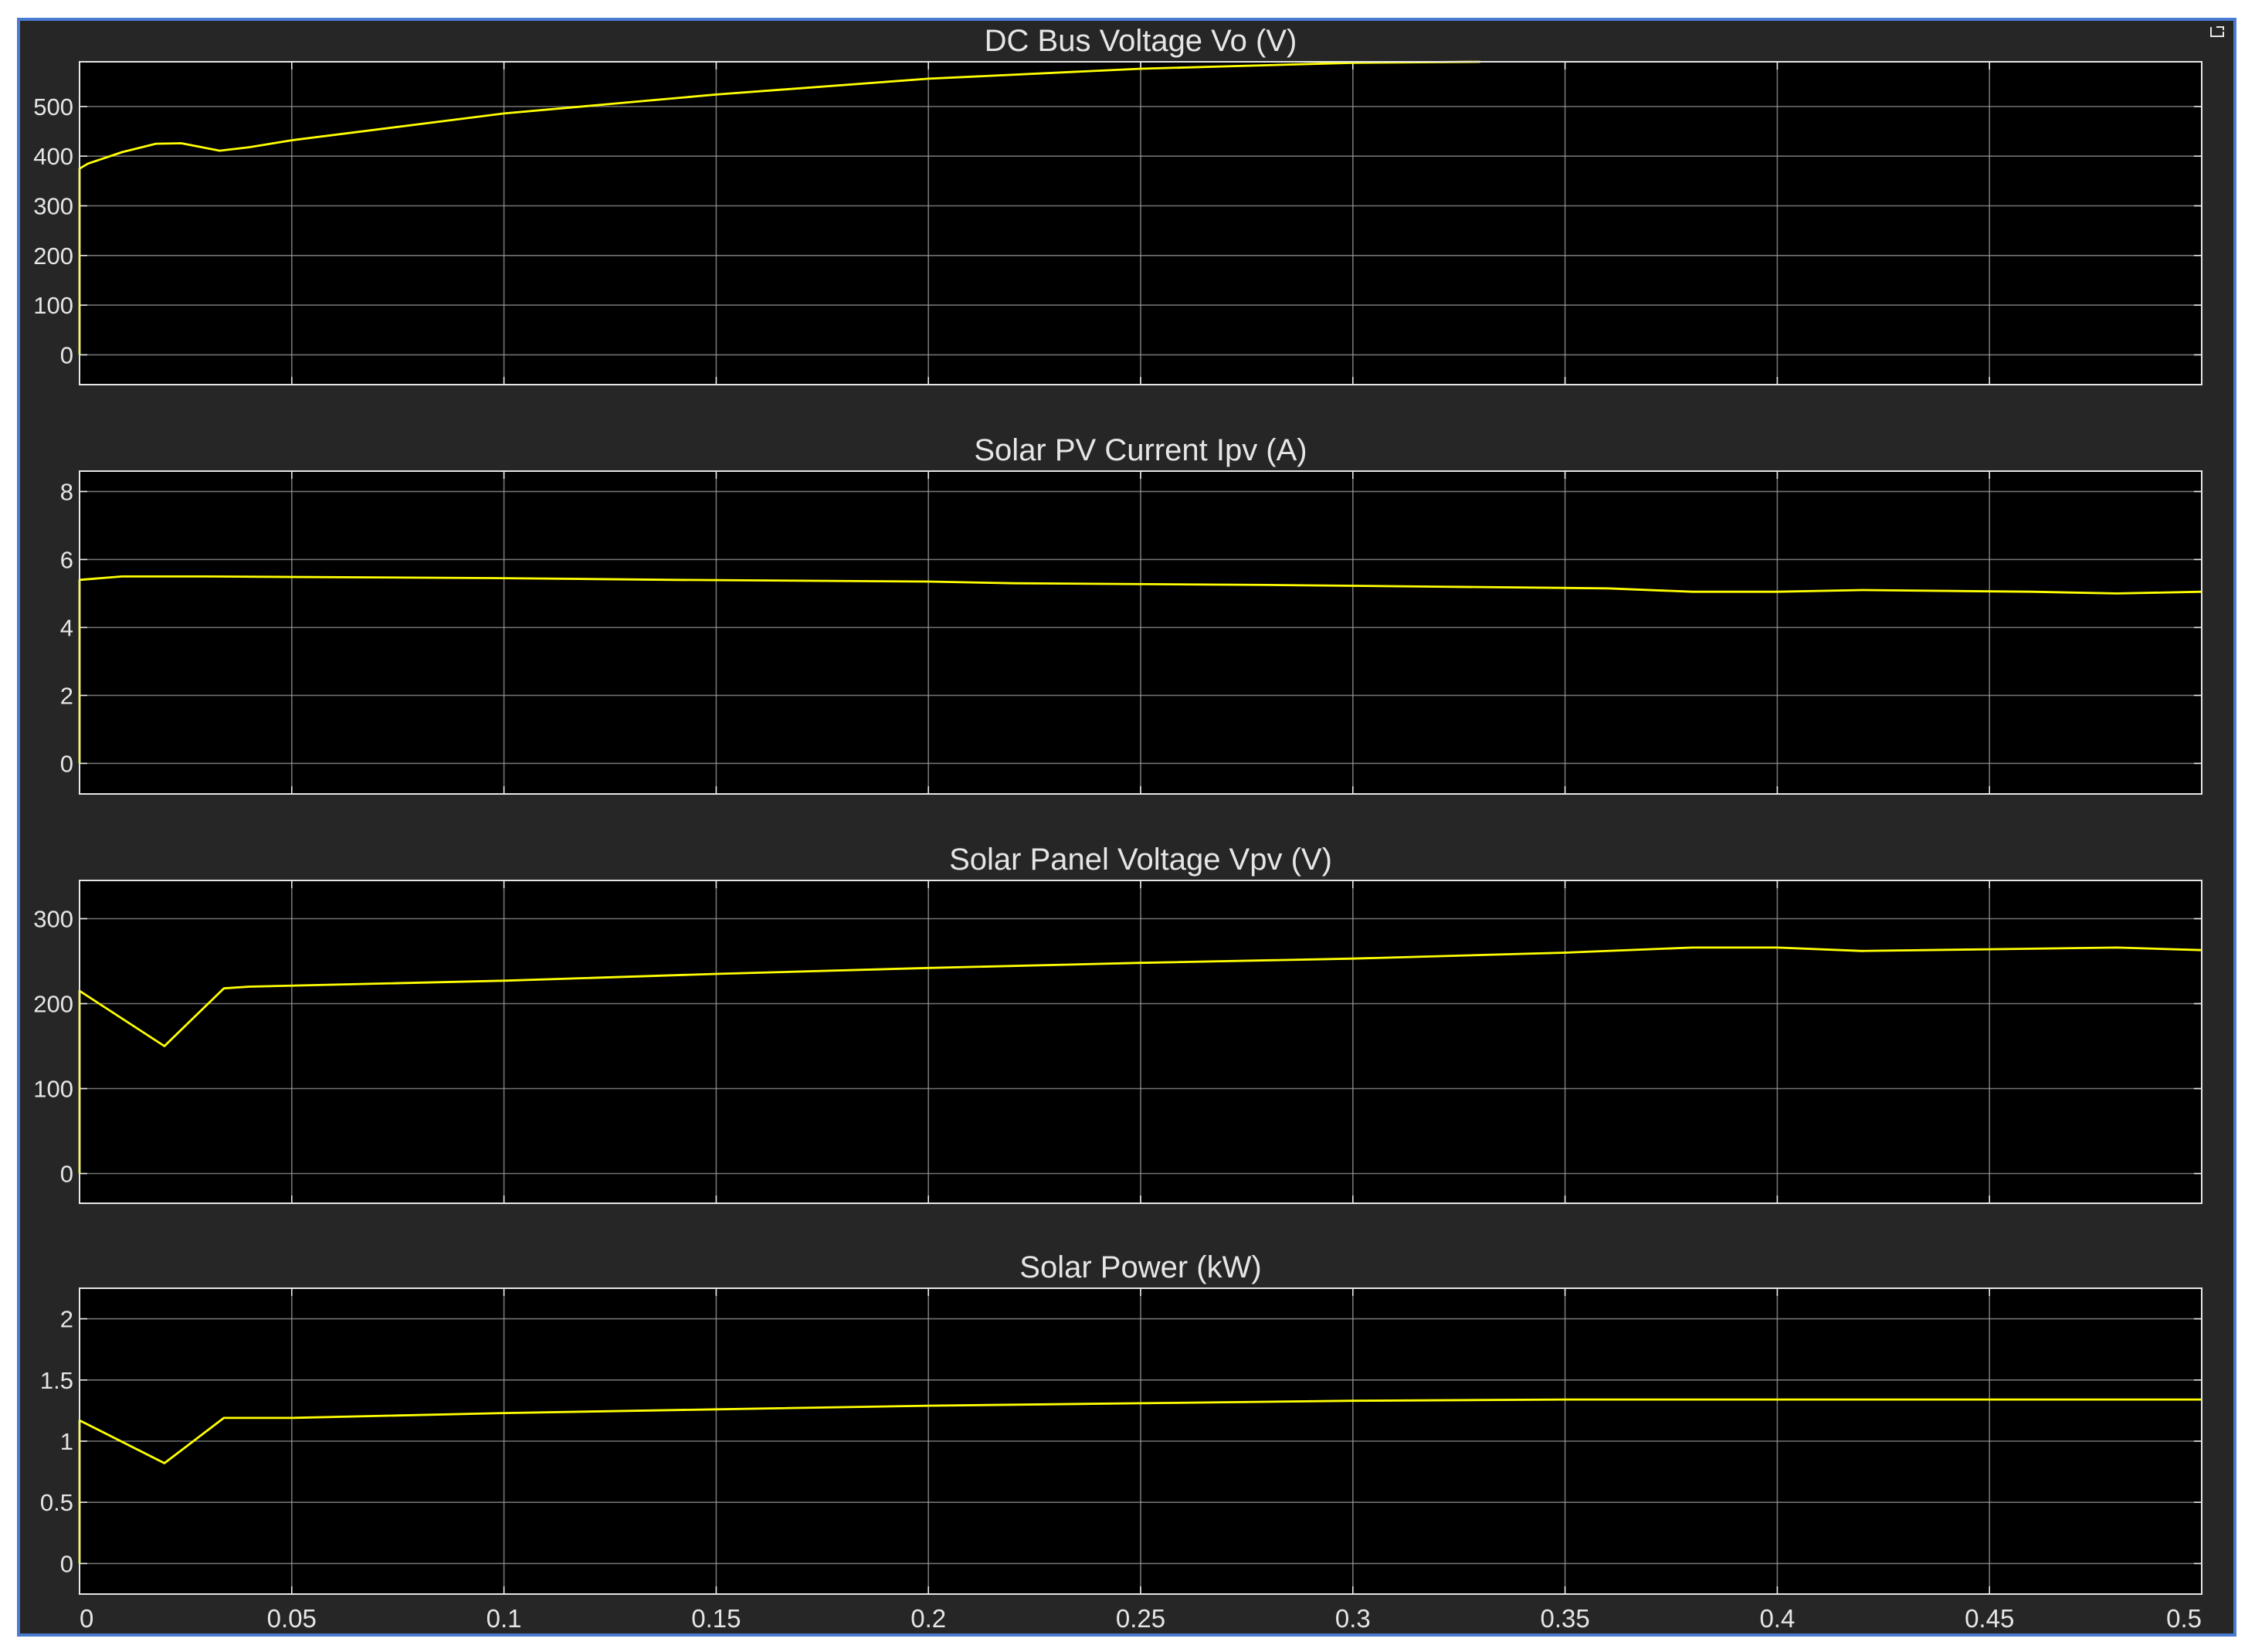 This screenshot has height=1652, width=2255. What do you see at coordinates (1140, 1267) in the screenshot?
I see `subplot-title: Solar Power (kW)` at bounding box center [1140, 1267].